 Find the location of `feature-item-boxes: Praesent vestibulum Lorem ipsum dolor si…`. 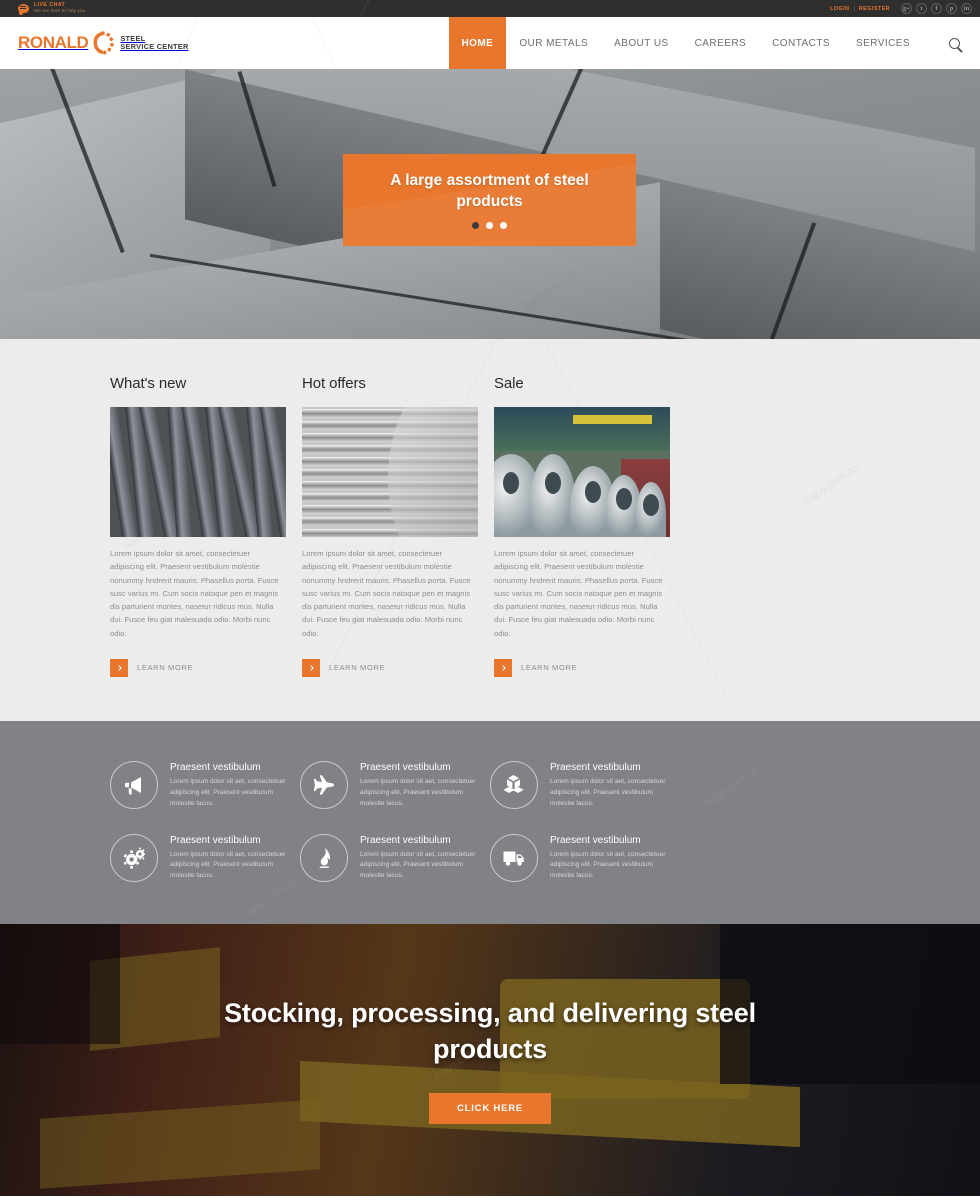

feature-item-boxes: Praesent vestibulum Lorem ipsum dolor si… is located at coordinates (585, 784).